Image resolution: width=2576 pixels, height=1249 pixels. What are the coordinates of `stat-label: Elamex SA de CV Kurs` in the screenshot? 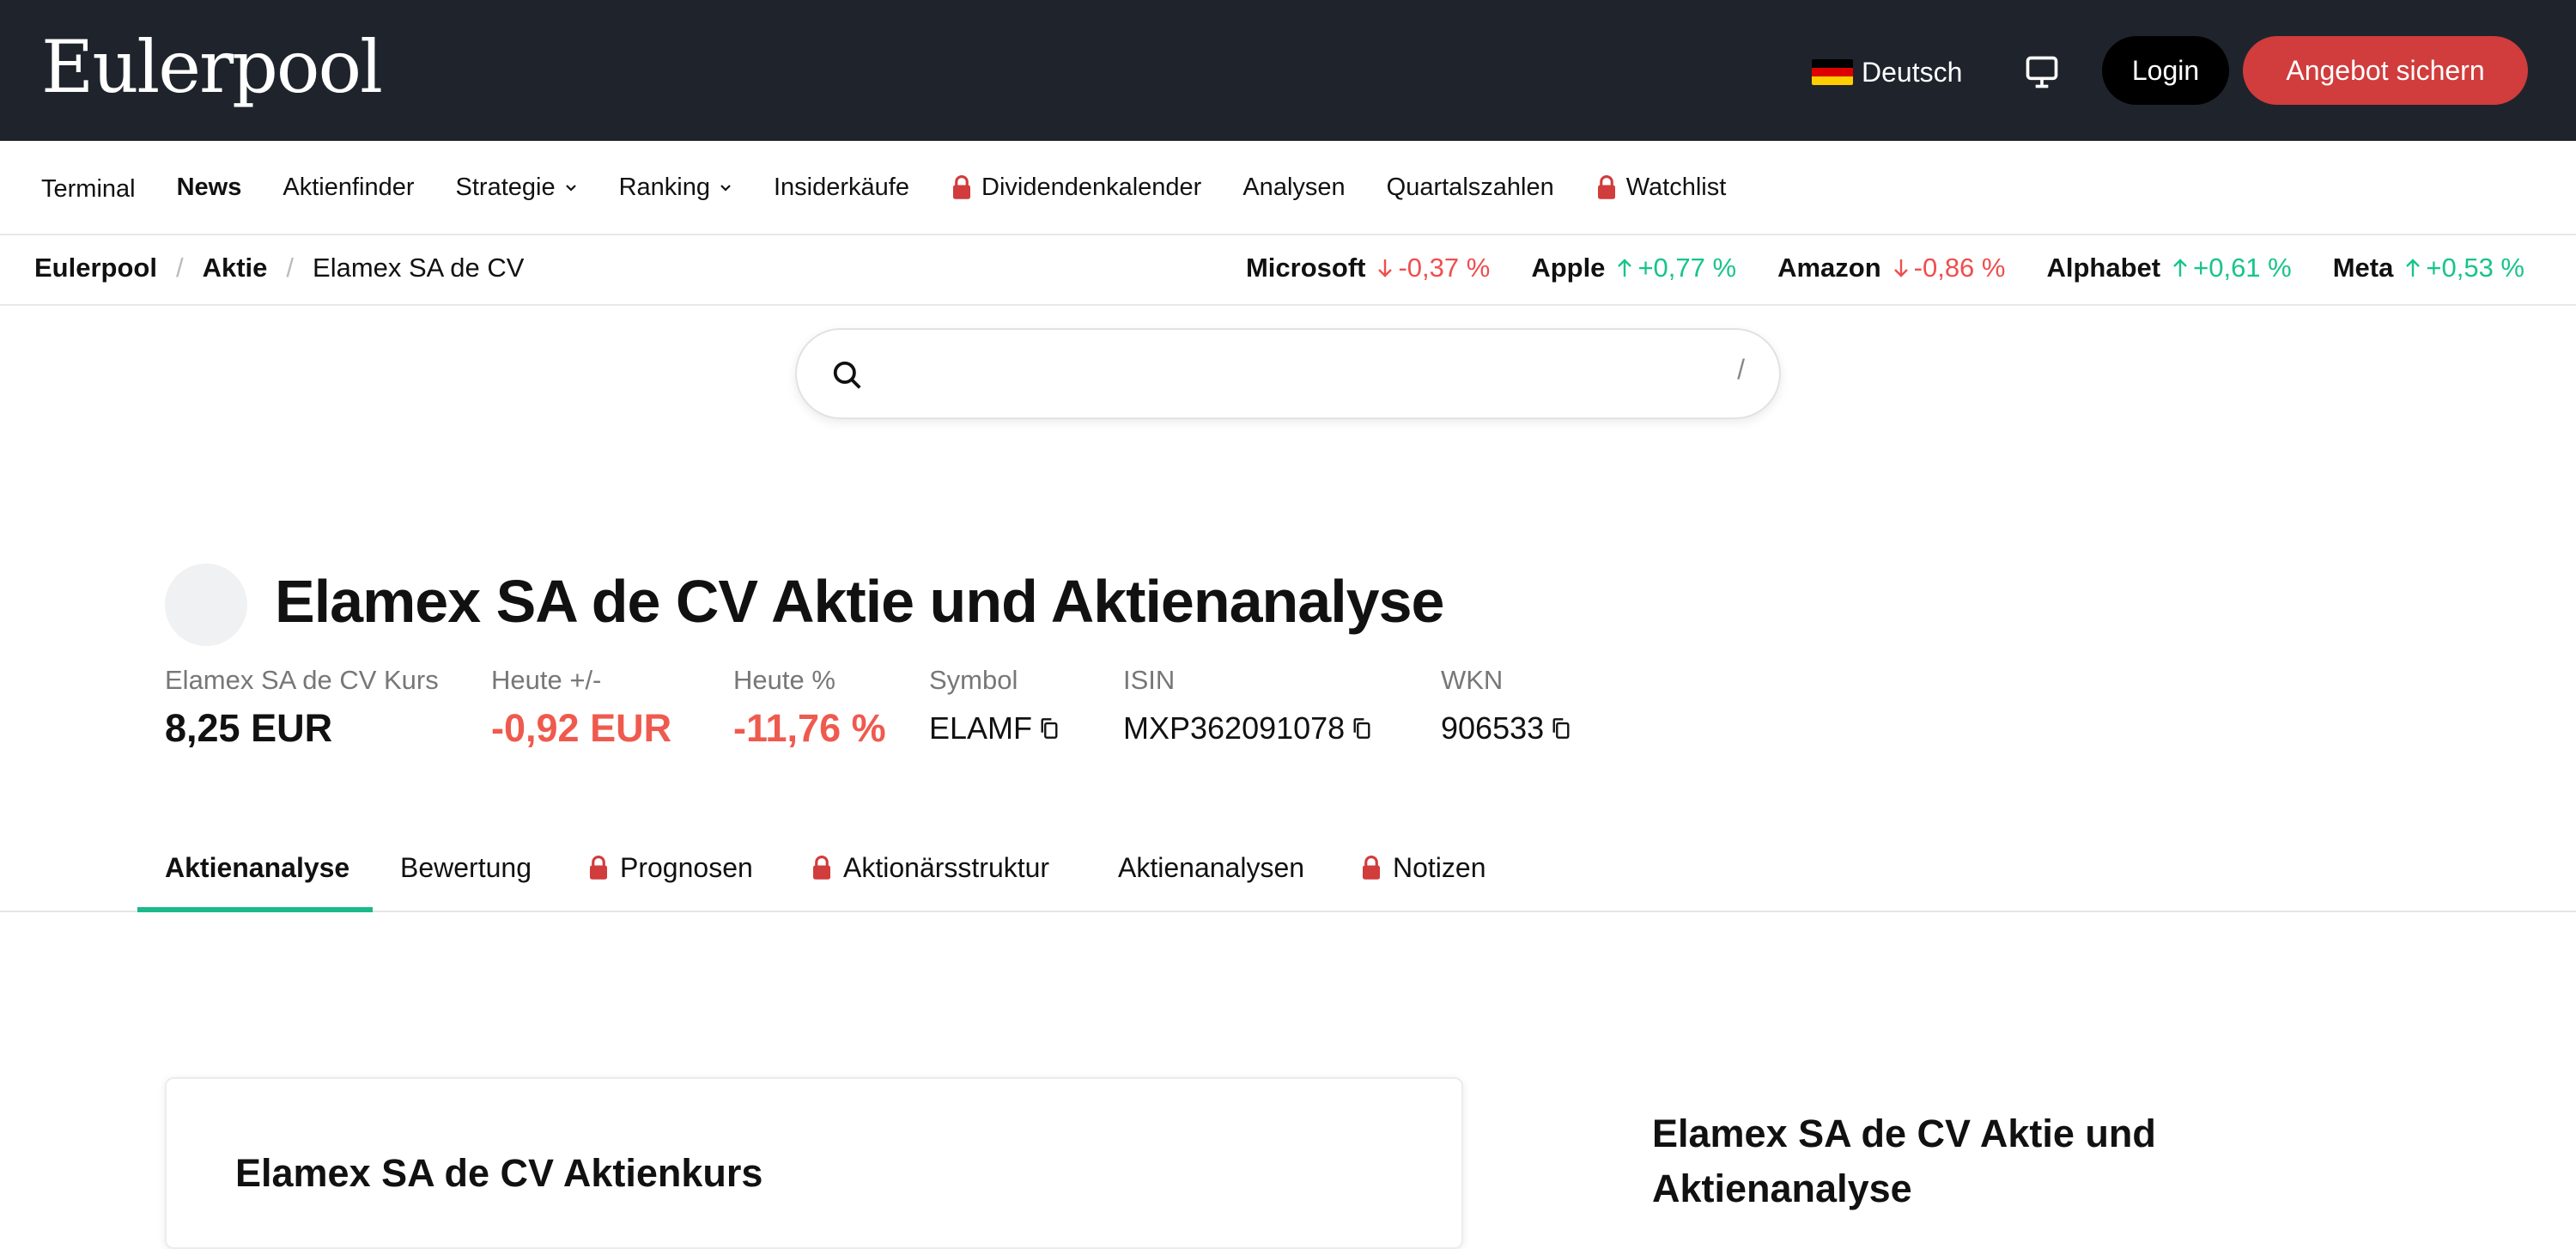 It's located at (302, 680).